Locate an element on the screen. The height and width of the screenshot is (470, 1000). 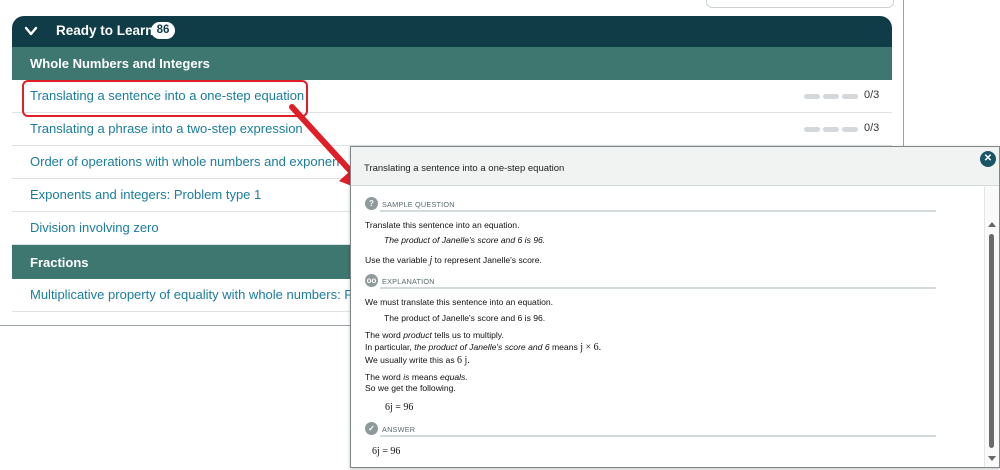
close-icon: ✕ is located at coordinates (988, 159).